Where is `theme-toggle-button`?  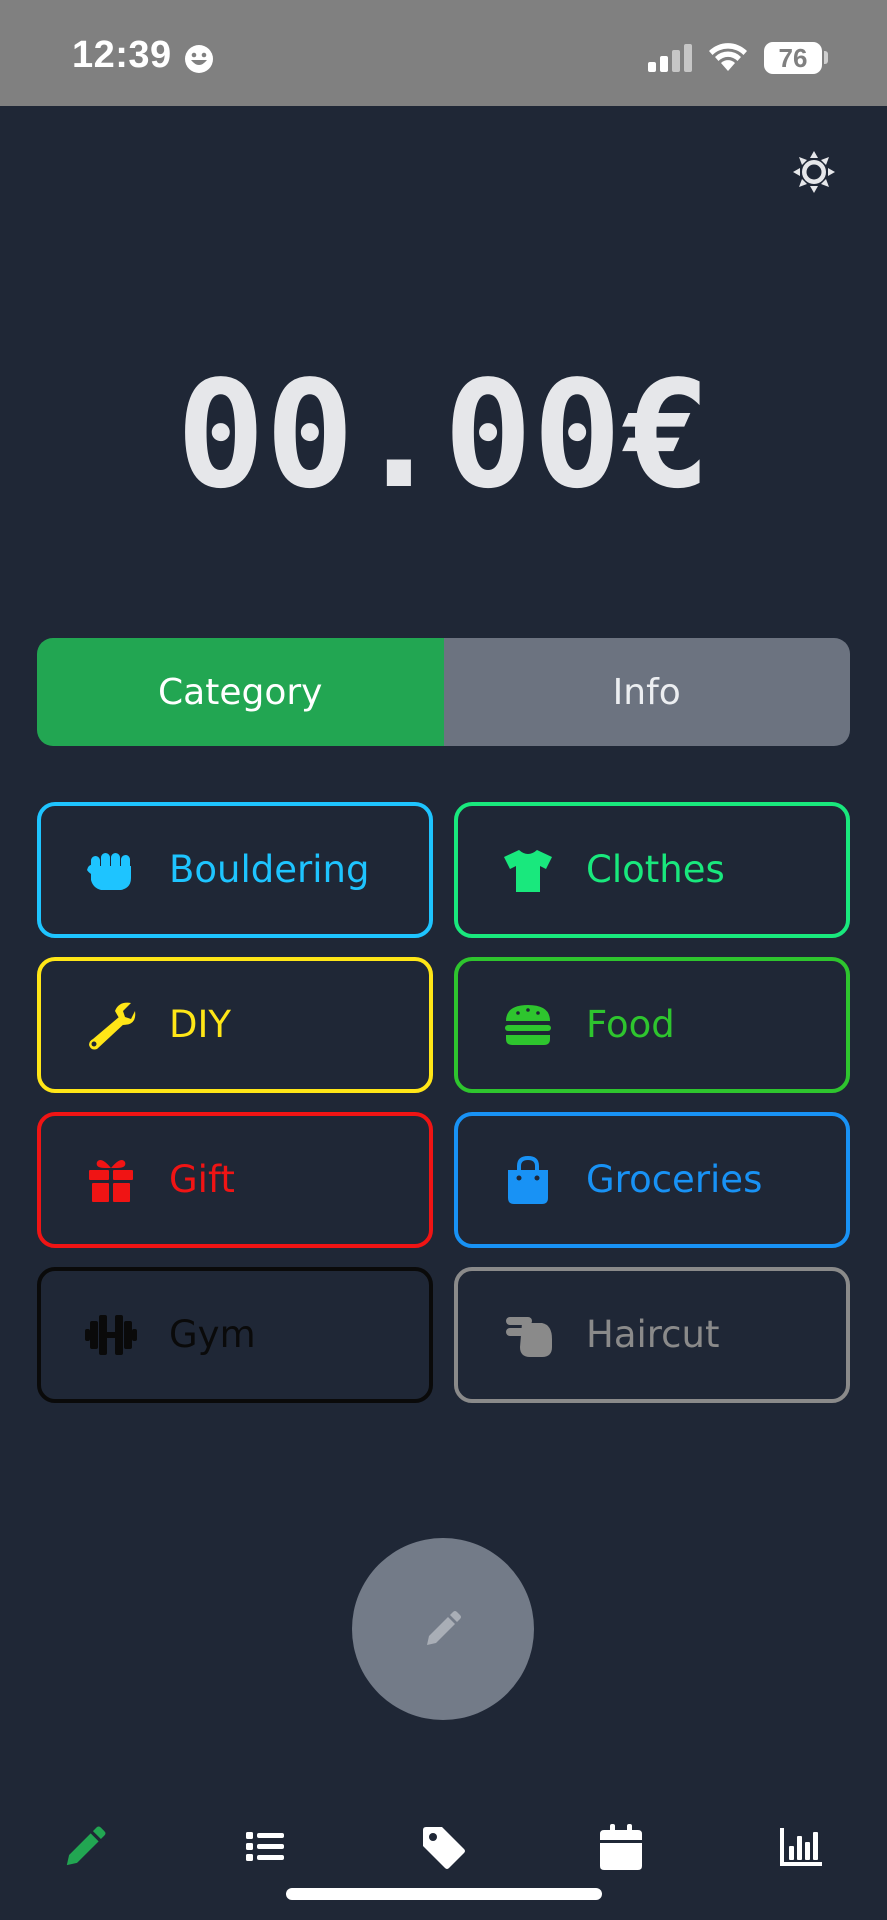
theme-toggle-button is located at coordinates (814, 172).